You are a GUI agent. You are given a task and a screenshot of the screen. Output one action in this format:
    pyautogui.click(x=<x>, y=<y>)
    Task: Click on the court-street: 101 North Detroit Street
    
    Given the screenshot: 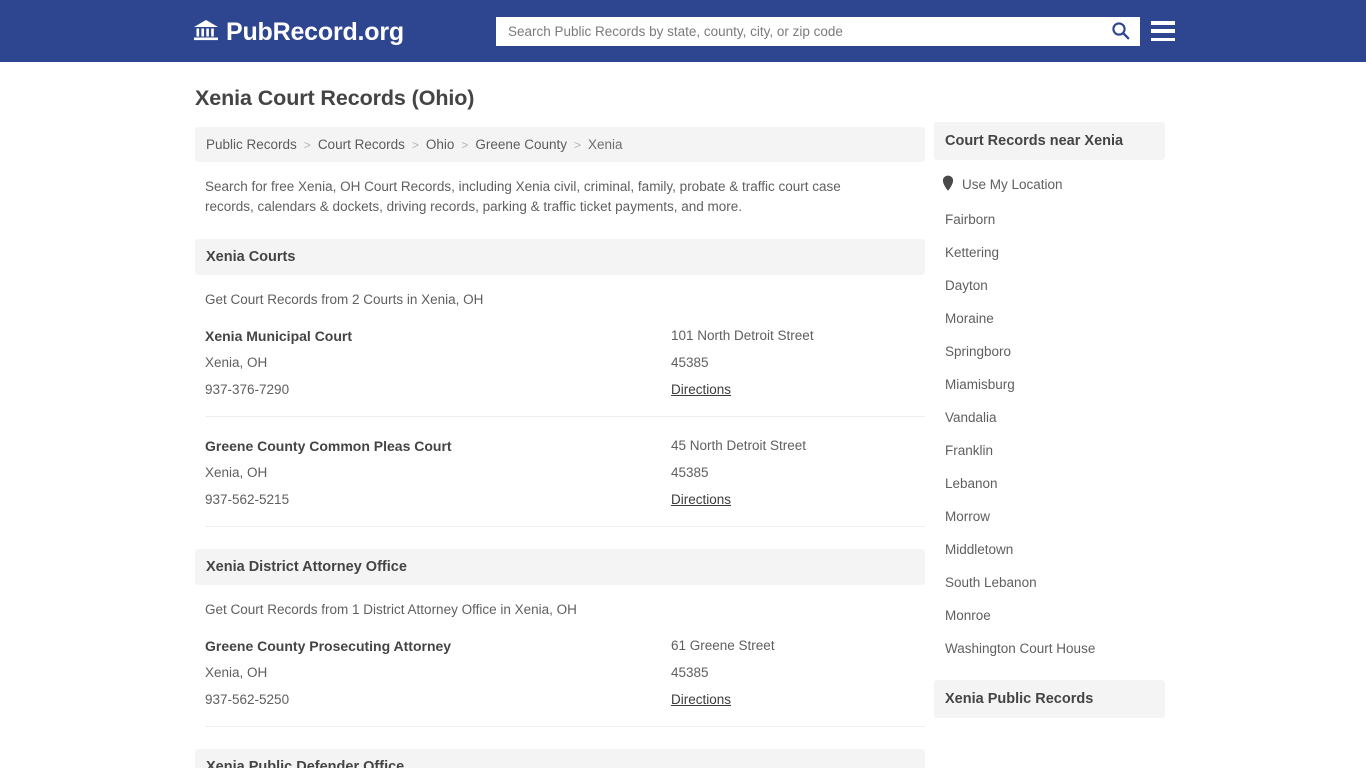 What is the action you would take?
    pyautogui.click(x=742, y=335)
    